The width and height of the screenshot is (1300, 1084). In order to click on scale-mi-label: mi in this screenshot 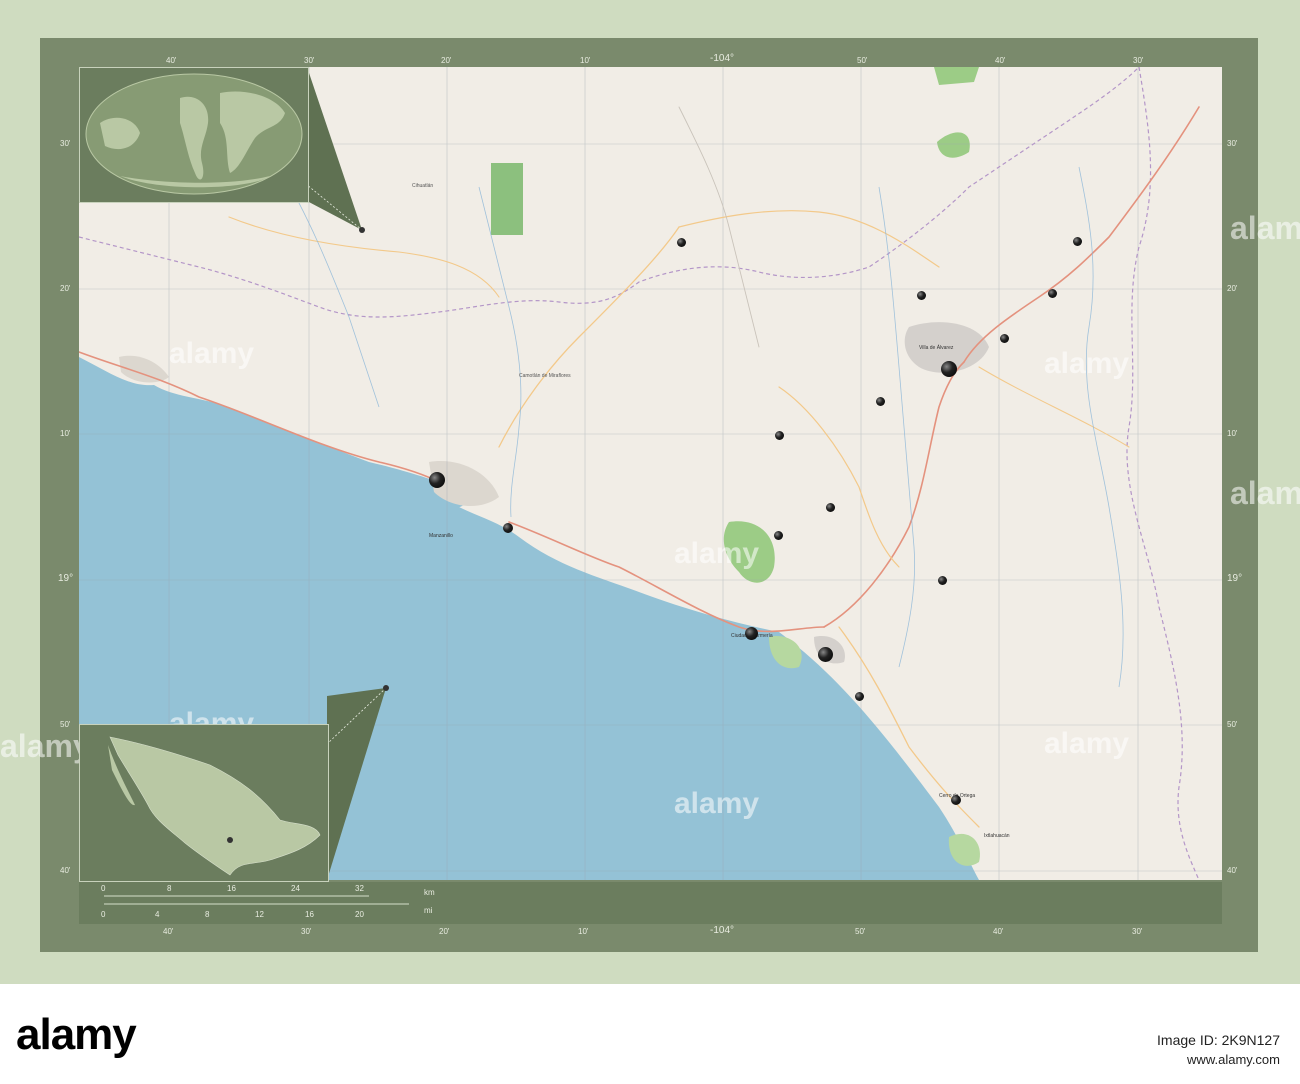, I will do `click(428, 910)`.